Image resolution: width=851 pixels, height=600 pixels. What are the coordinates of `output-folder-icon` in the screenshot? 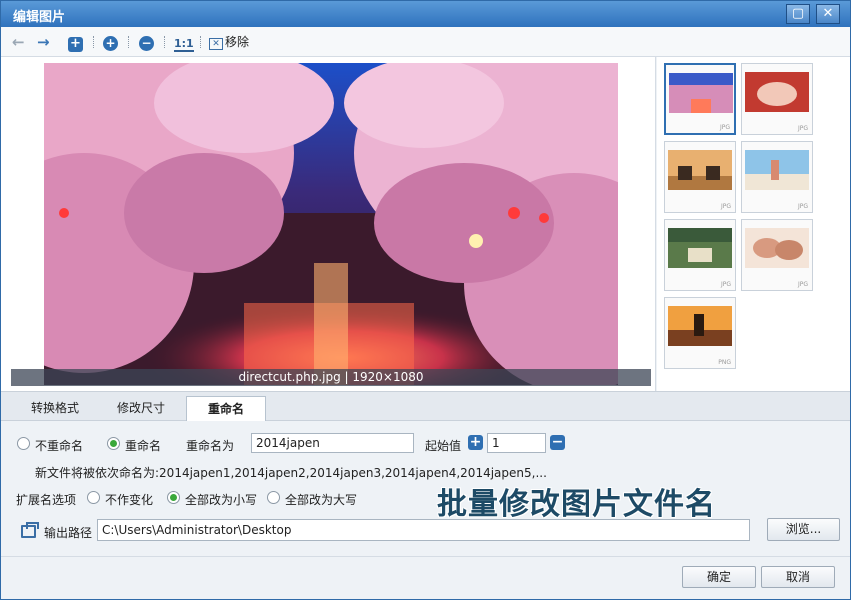 It's located at (30, 530).